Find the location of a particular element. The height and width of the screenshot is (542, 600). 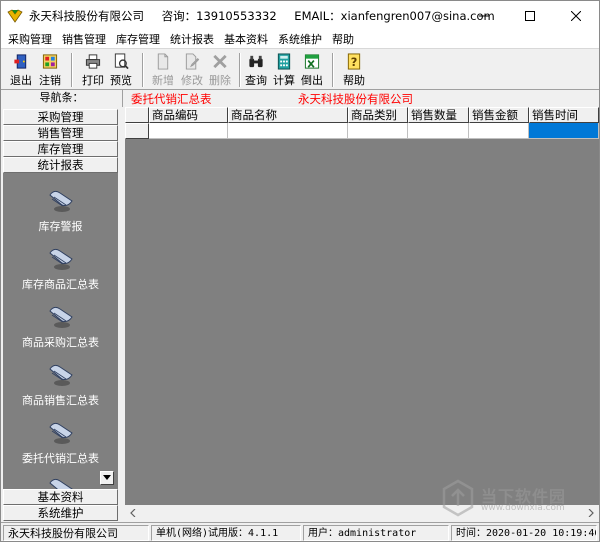

export-button: 倒出 is located at coordinates (312, 70).